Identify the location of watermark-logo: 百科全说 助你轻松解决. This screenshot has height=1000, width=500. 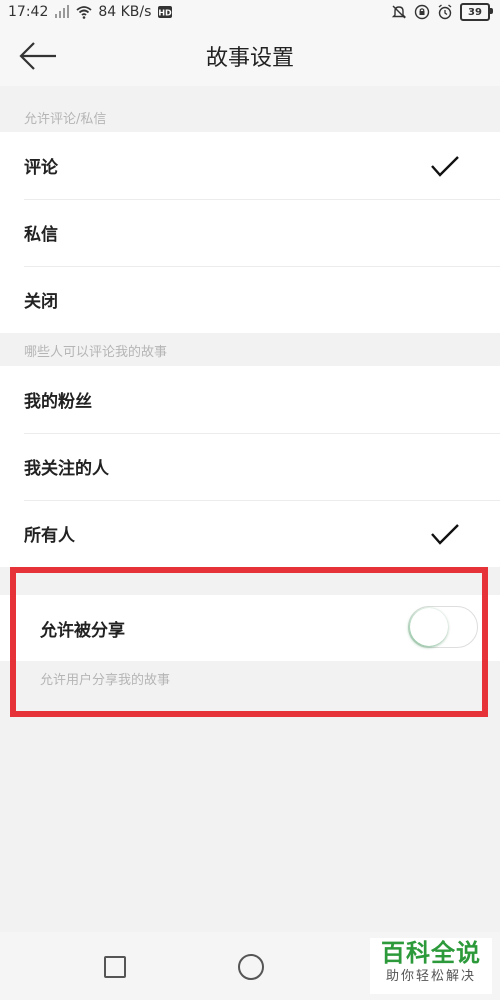
(431, 966).